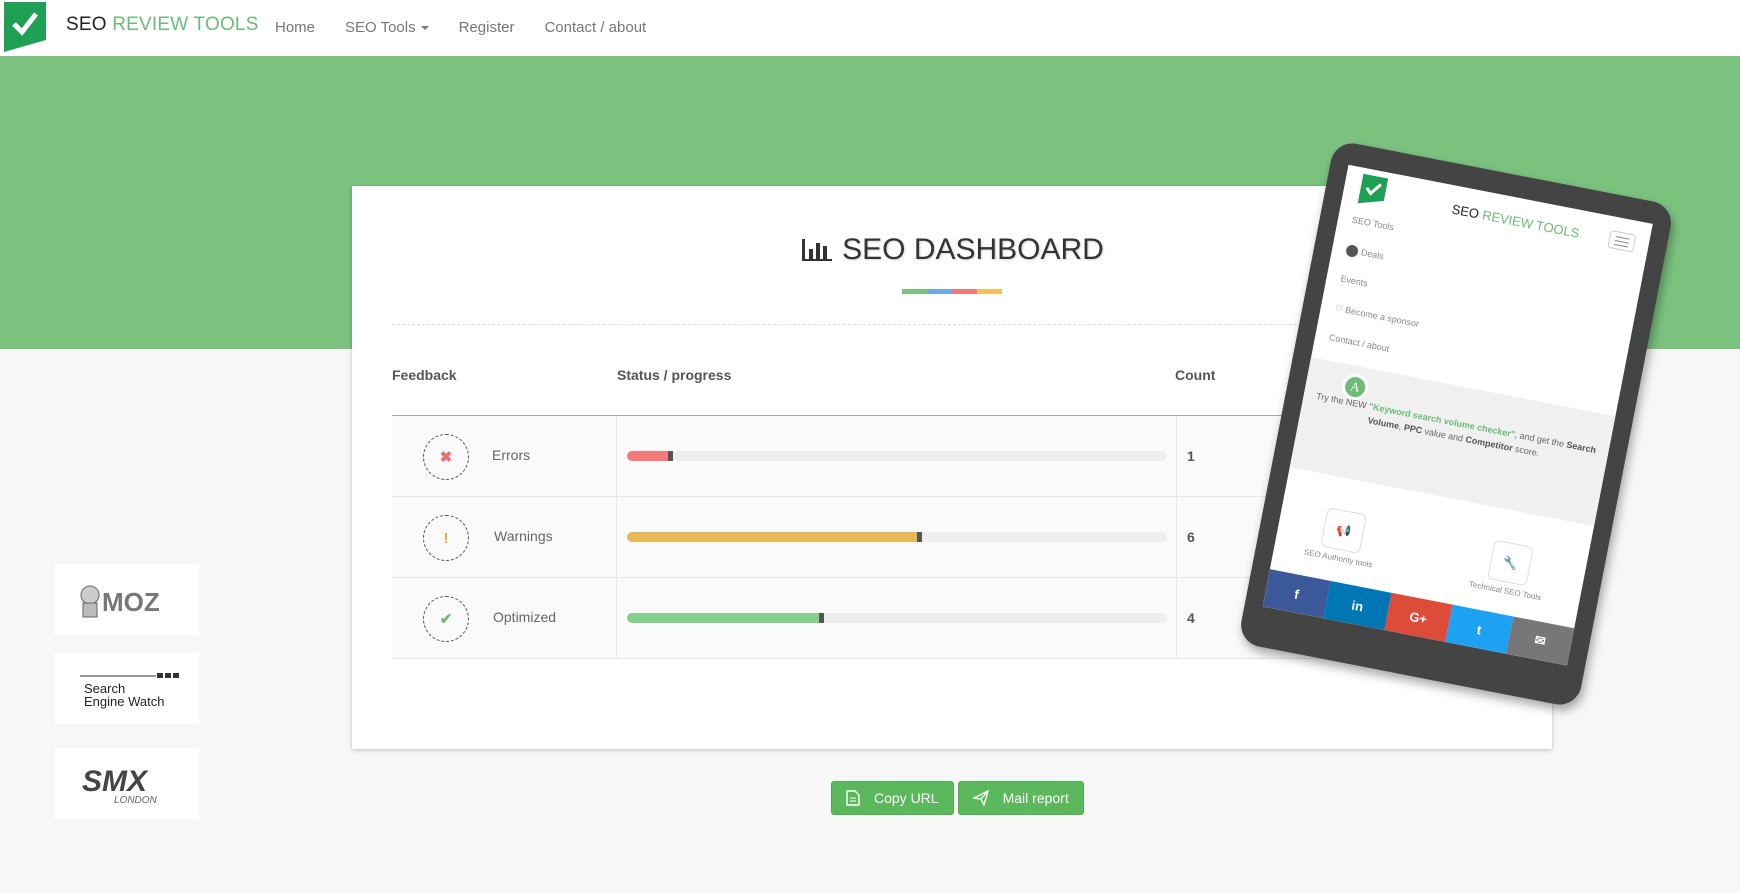  What do you see at coordinates (446, 538) in the screenshot?
I see `exclamation-icon: !` at bounding box center [446, 538].